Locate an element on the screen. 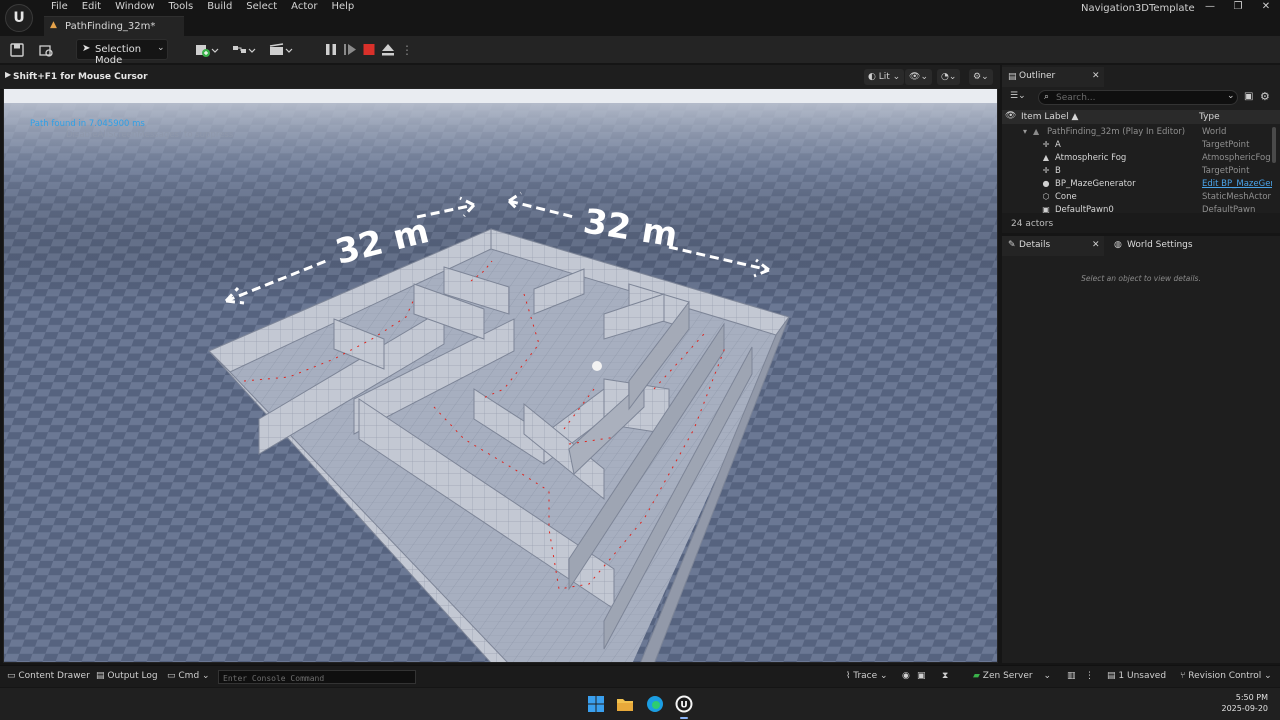  actor-type: DefaultPawn is located at coordinates (1229, 209).